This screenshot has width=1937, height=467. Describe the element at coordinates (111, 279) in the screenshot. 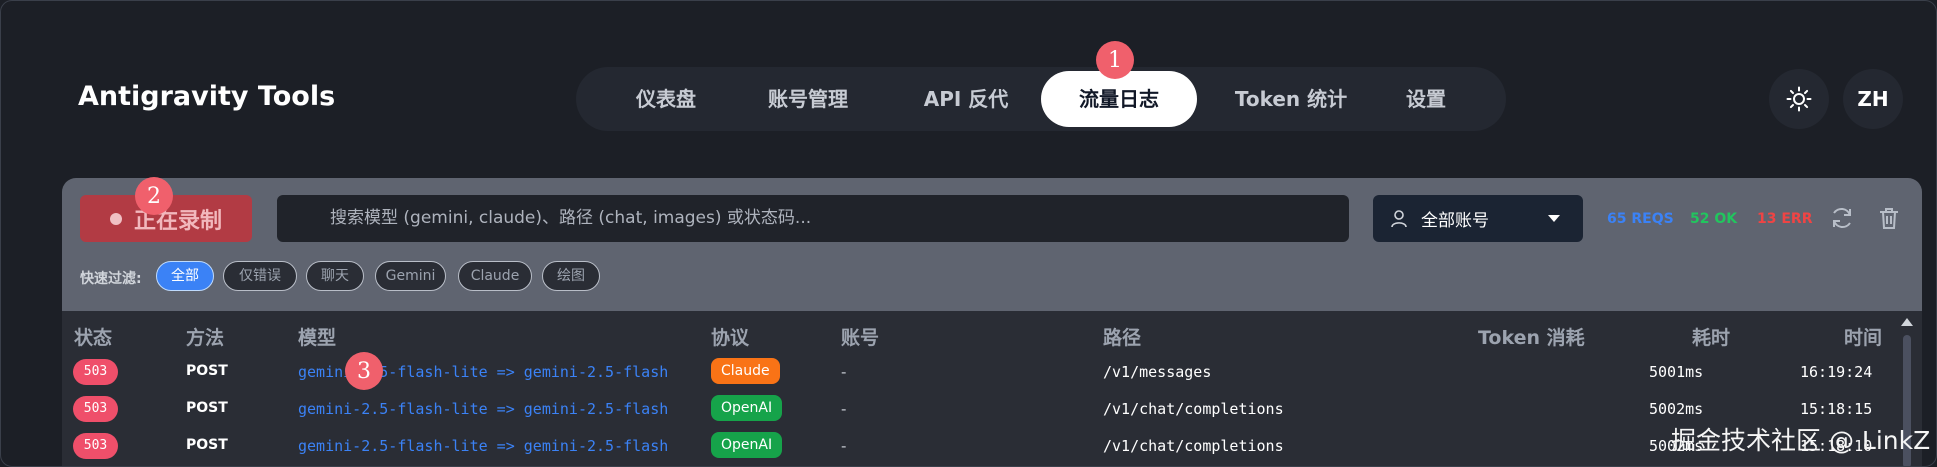

I see `quick-filter-label: 快速过滤:` at that location.